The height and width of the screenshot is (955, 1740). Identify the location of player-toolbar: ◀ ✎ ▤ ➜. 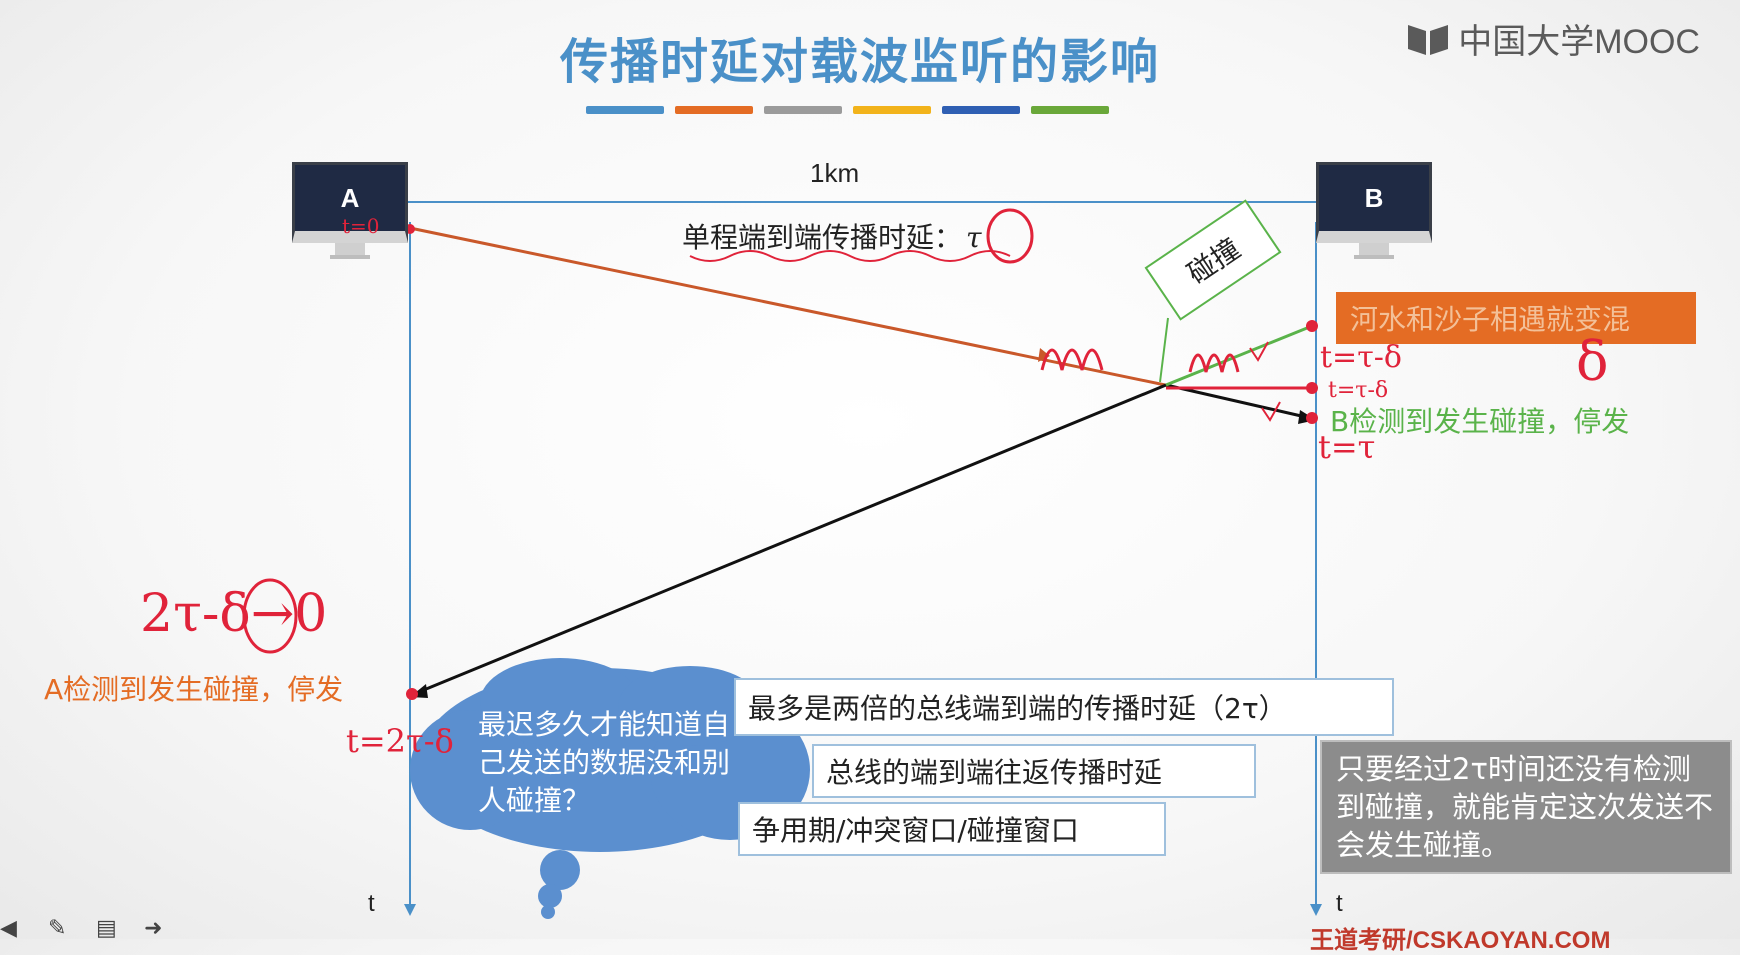
(85, 928).